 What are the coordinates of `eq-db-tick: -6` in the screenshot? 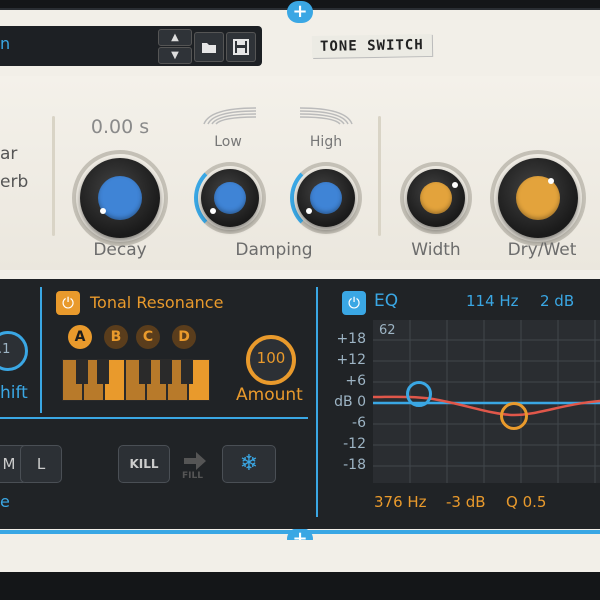 It's located at (359, 423).